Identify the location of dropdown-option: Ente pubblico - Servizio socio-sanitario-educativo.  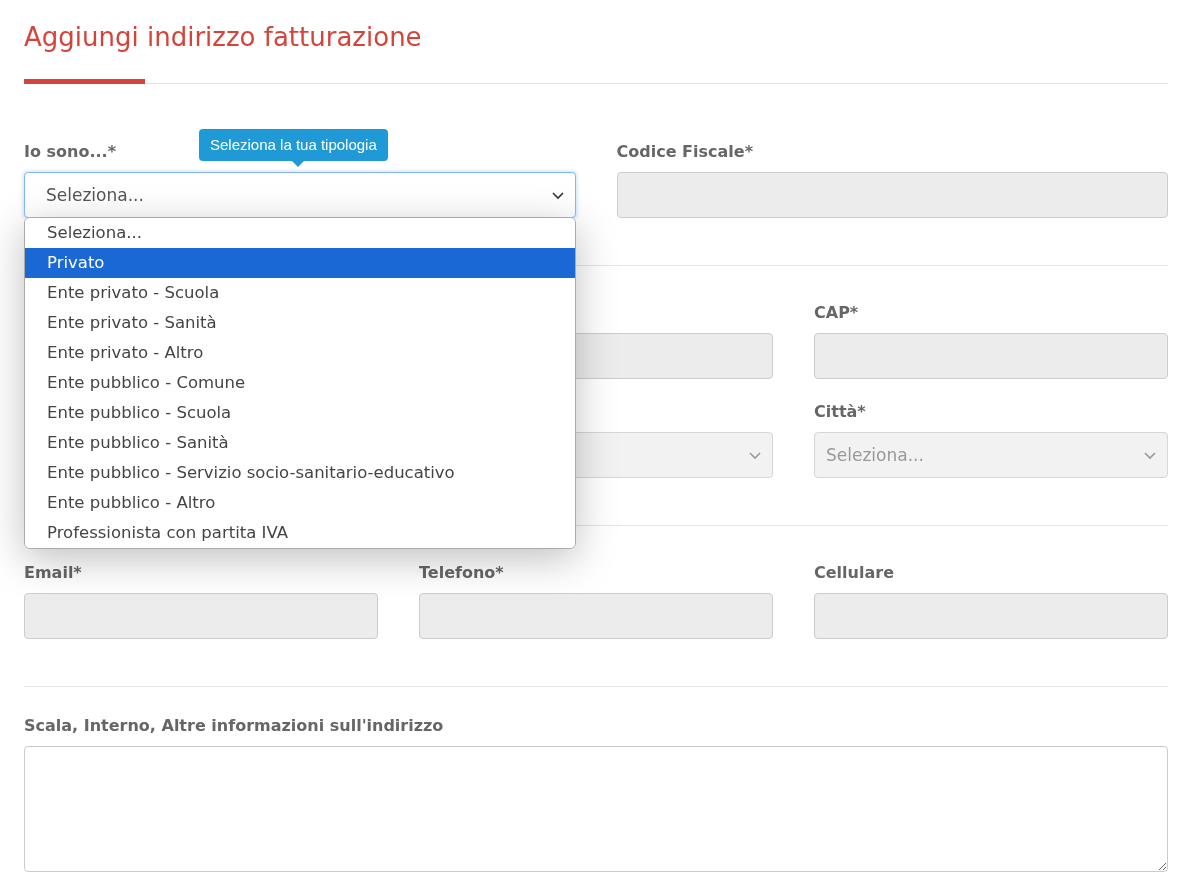
(300, 473).